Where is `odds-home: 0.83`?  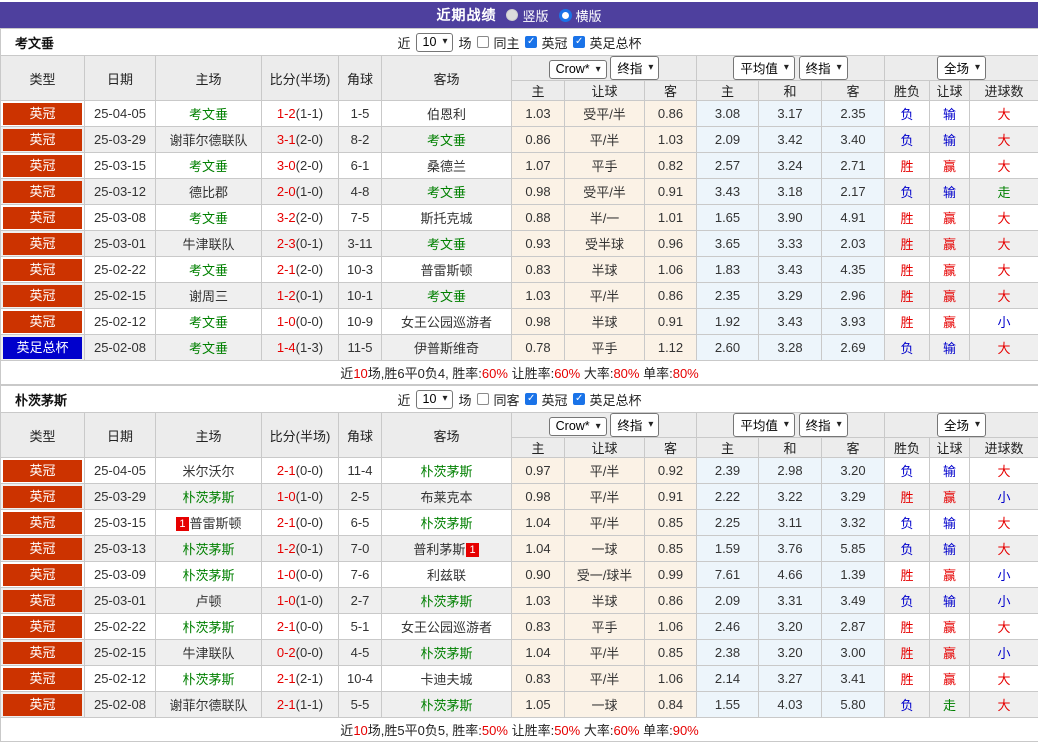
odds-home: 0.83 is located at coordinates (538, 627).